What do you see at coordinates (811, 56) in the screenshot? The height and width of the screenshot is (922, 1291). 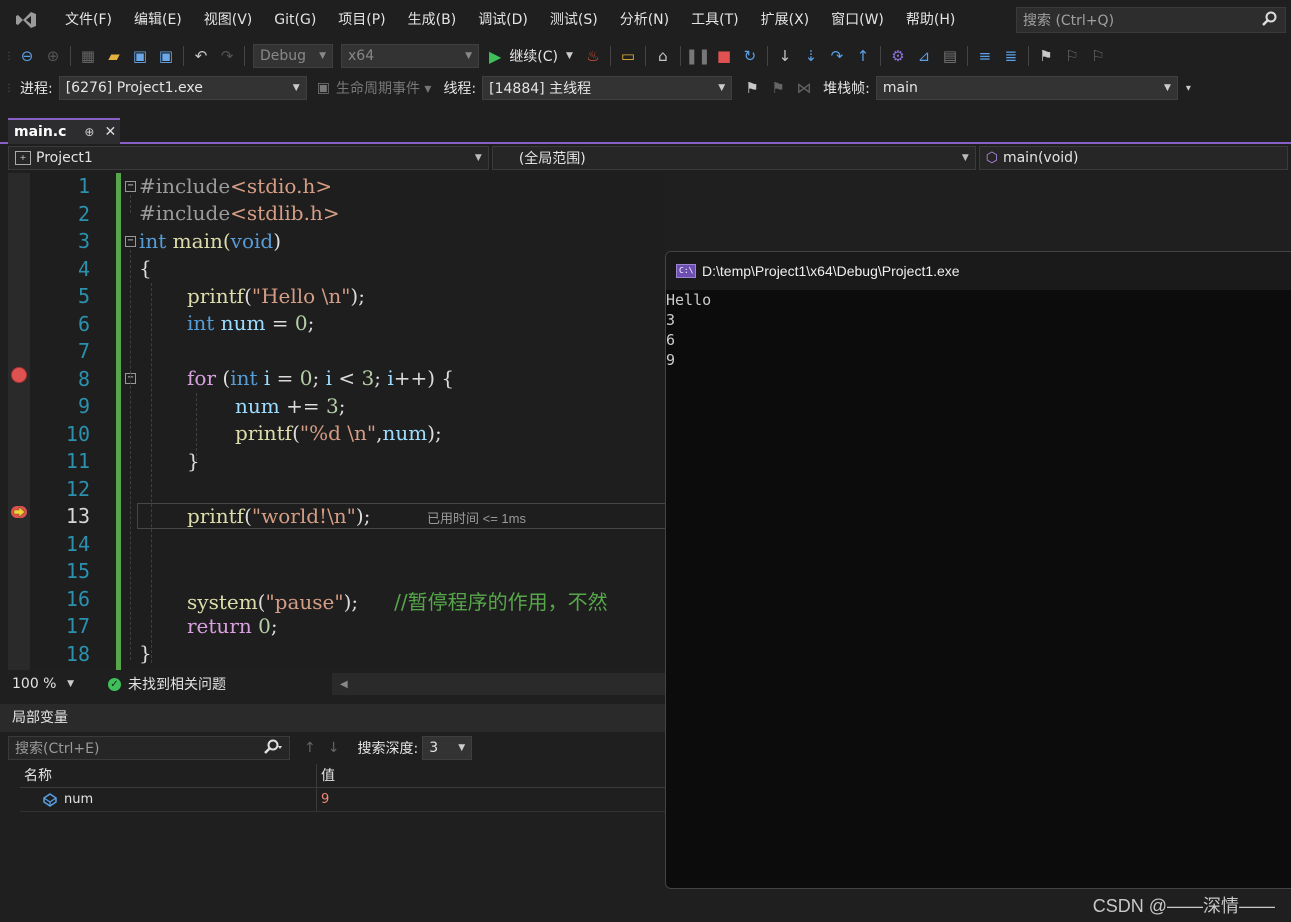 I see `step-into-icon: ⇣` at bounding box center [811, 56].